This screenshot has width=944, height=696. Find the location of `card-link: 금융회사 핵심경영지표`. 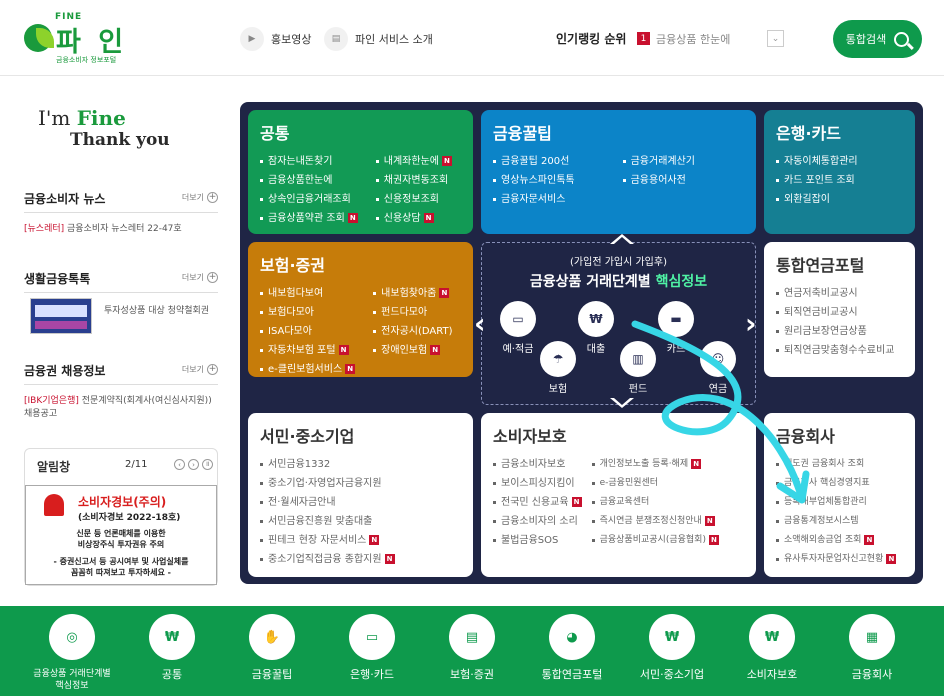

card-link: 금융회사 핵심경영지표 is located at coordinates (839, 483).